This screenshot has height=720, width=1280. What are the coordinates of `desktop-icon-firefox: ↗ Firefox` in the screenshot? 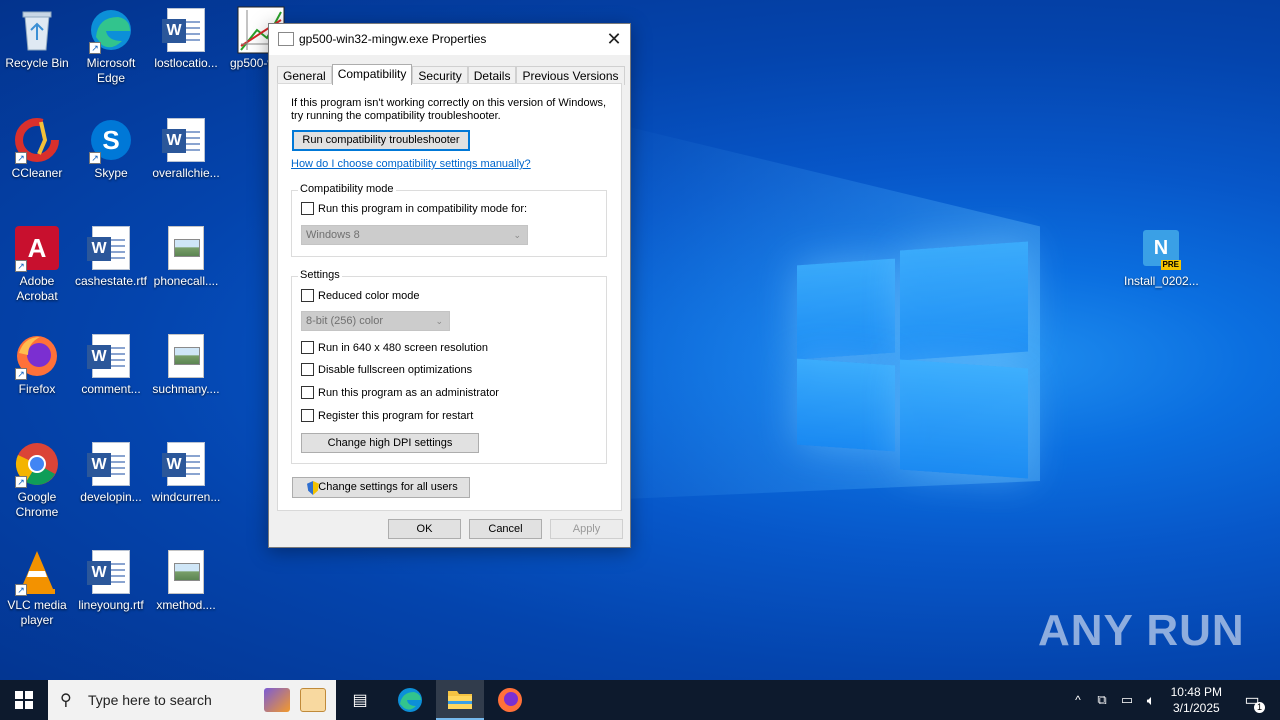 It's located at (37, 364).